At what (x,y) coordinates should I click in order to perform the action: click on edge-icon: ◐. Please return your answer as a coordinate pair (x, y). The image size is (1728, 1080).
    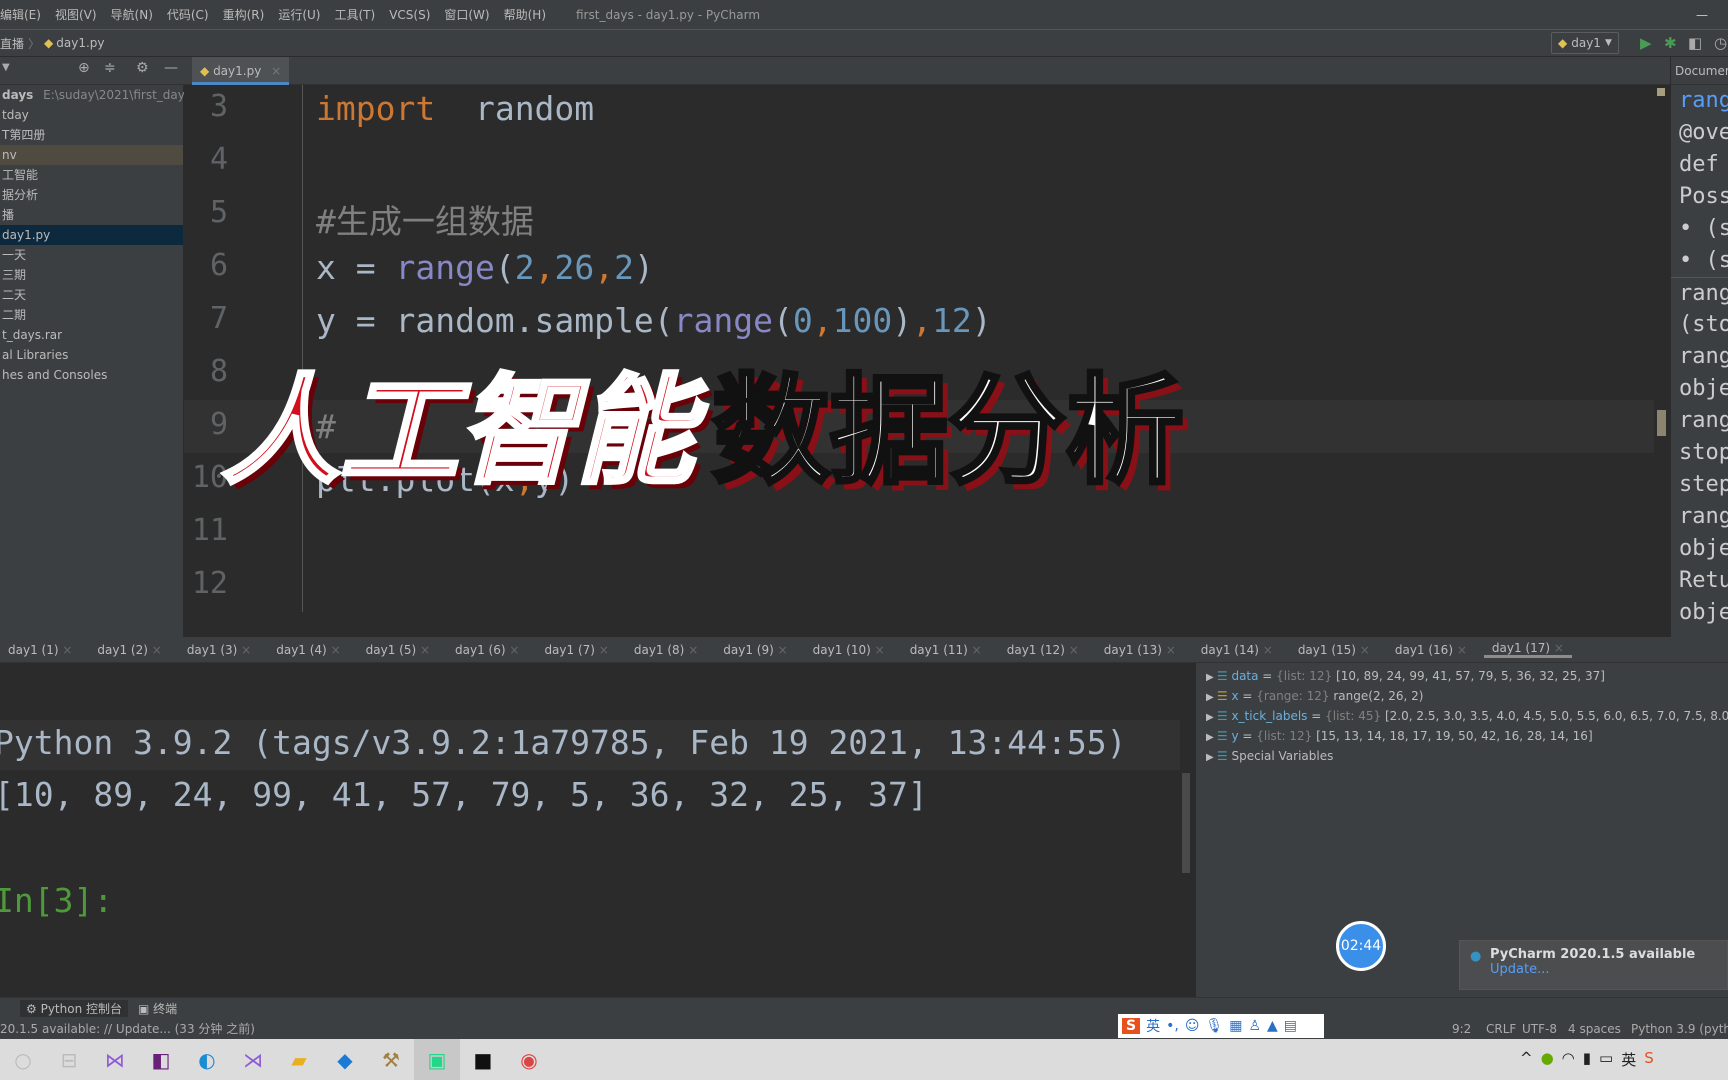
    Looking at the image, I should click on (207, 1059).